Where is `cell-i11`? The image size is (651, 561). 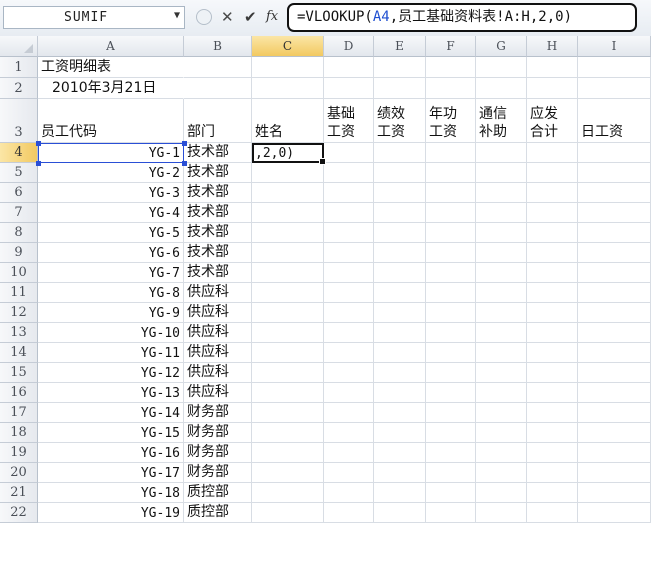
cell-i11 is located at coordinates (614, 293).